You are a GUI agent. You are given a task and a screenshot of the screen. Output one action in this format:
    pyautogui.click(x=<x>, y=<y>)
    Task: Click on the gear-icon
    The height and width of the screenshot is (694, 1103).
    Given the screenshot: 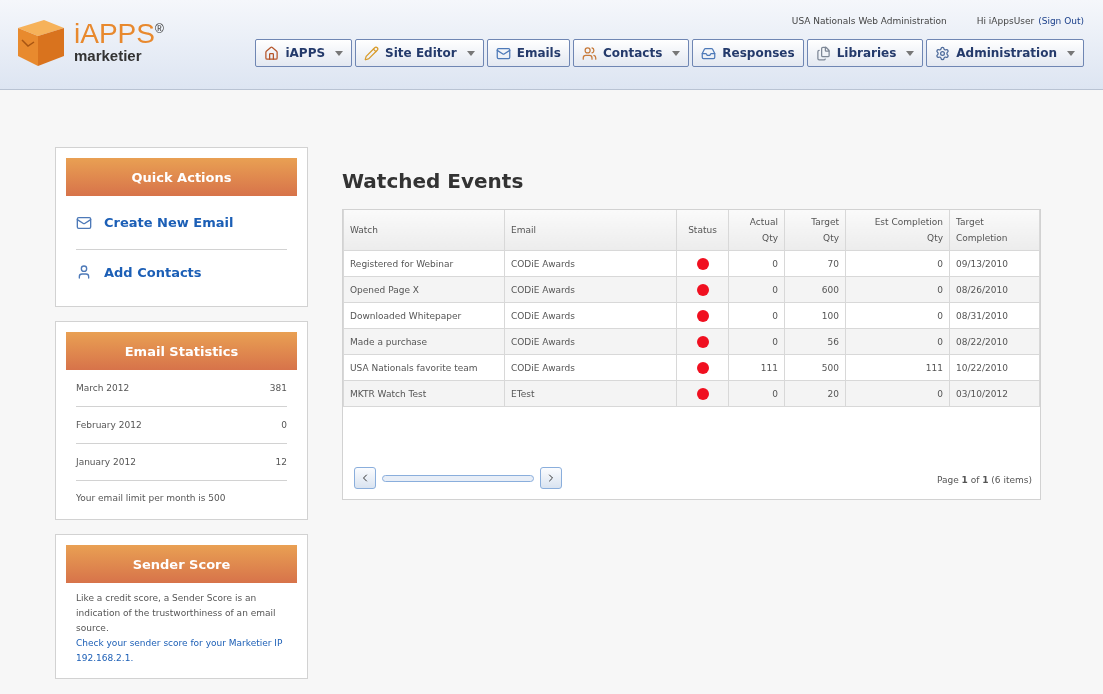 What is the action you would take?
    pyautogui.click(x=943, y=53)
    